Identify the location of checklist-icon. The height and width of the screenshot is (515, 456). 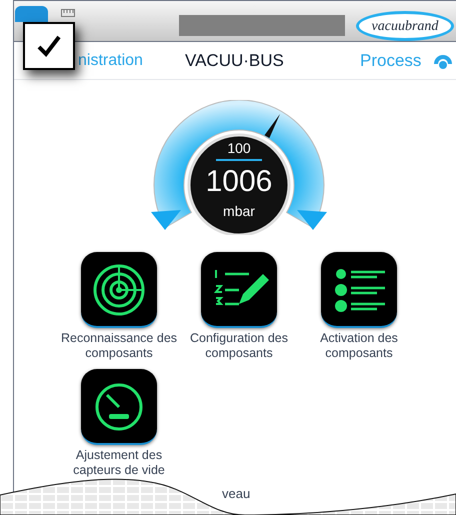
(360, 290).